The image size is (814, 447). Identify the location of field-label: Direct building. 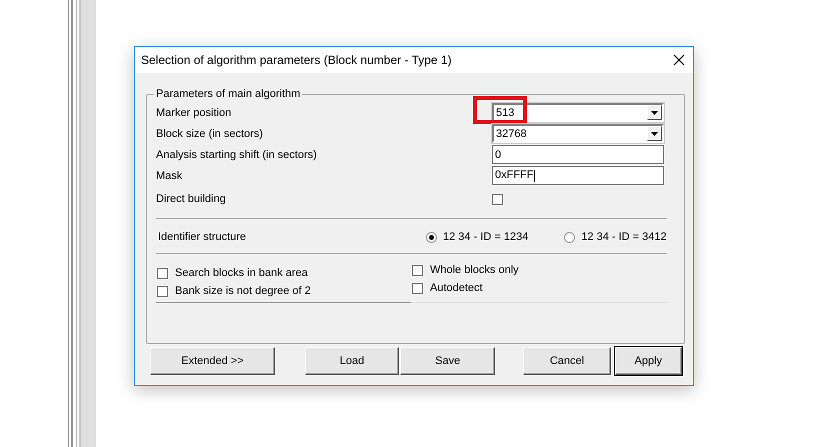
(191, 199).